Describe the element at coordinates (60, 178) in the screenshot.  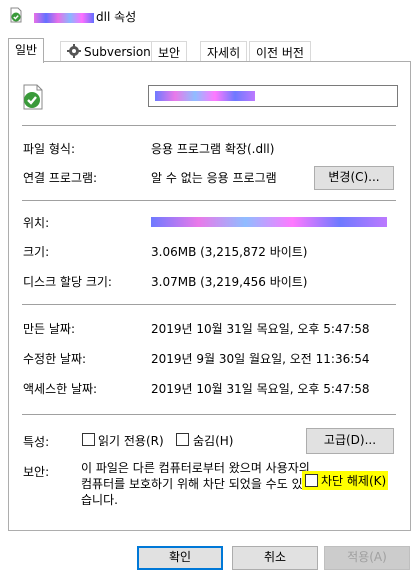
I see `opens-with-label: 연결 프로그램:` at that location.